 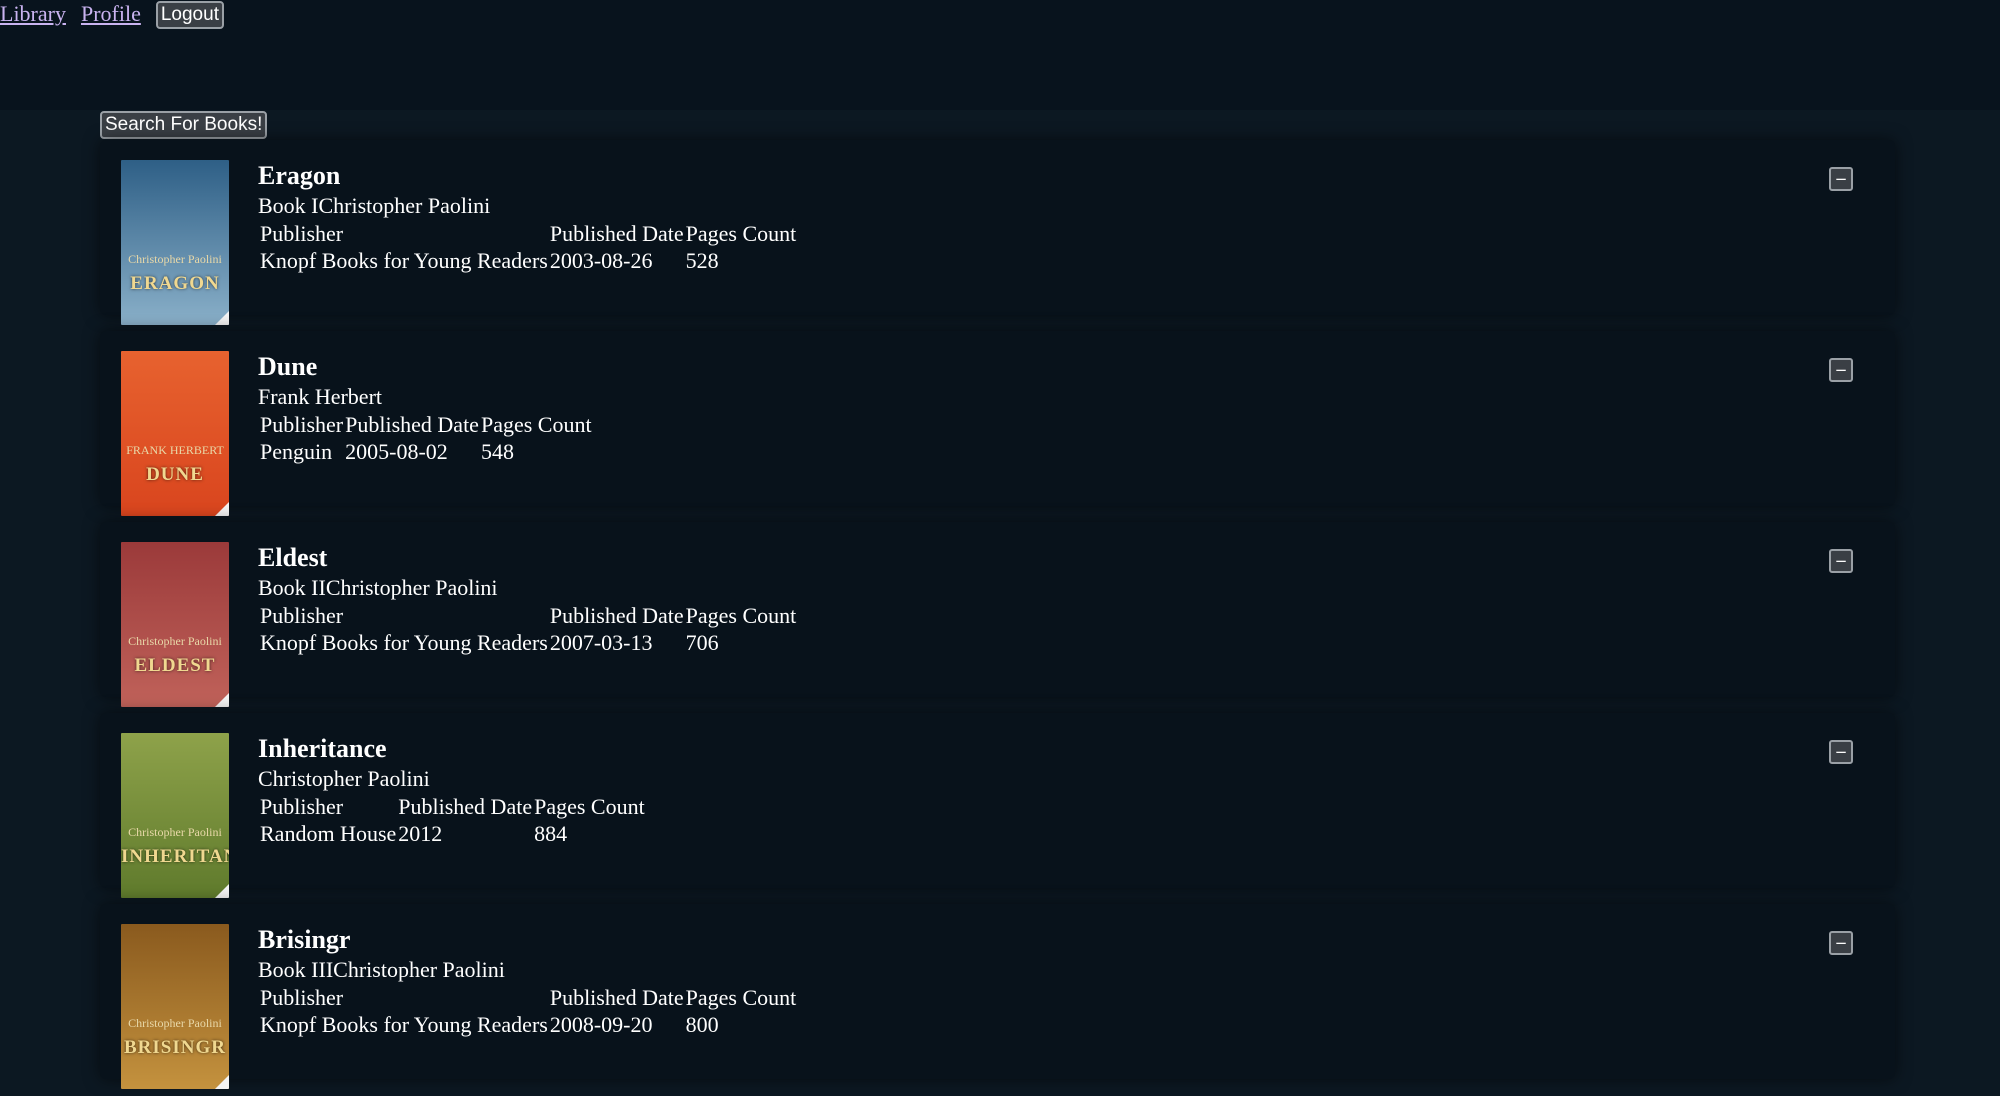 I want to click on book-subtitle: Frank Herbert, so click(x=320, y=396).